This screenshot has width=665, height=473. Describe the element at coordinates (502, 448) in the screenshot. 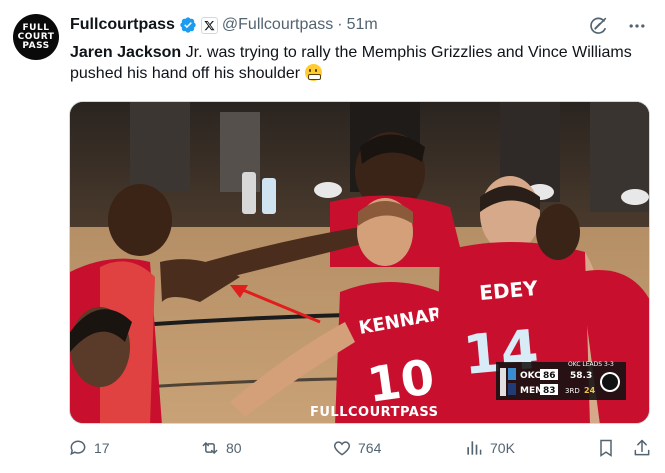

I see `views-count: 70K` at that location.